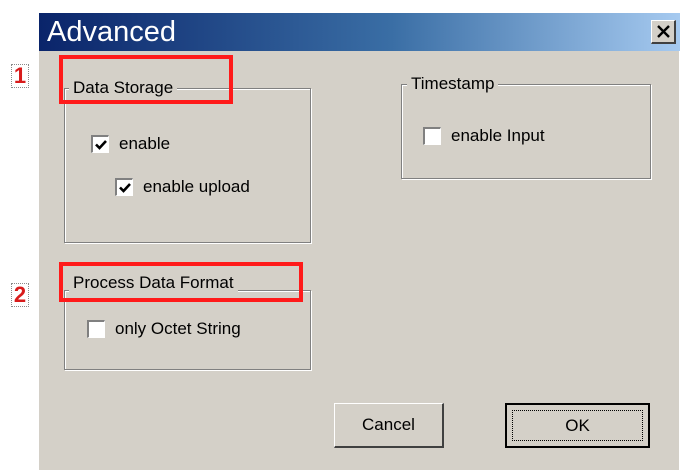  I want to click on cancel-button: Cancel, so click(389, 425).